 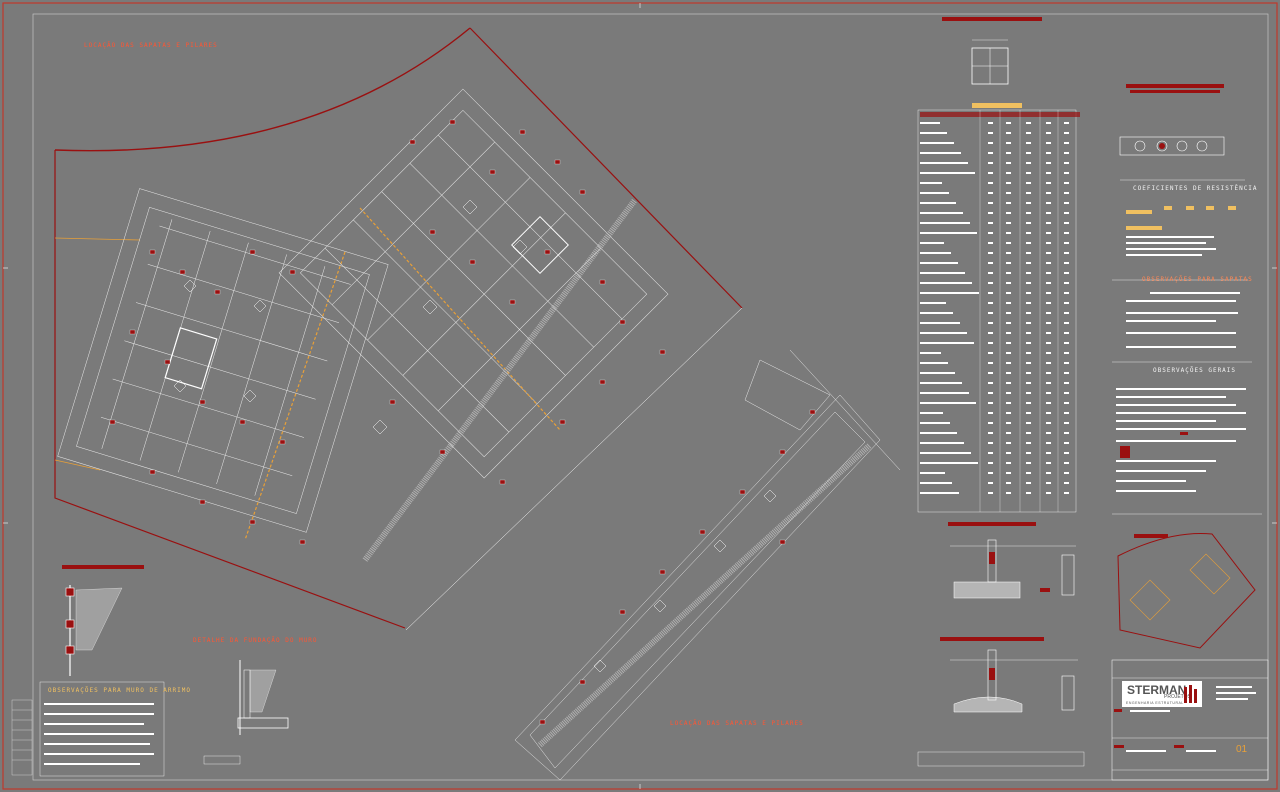 I want to click on detail-wall-title: DETALHE DA FUNDAÇÃO DO MURO, so click(x=255, y=640).